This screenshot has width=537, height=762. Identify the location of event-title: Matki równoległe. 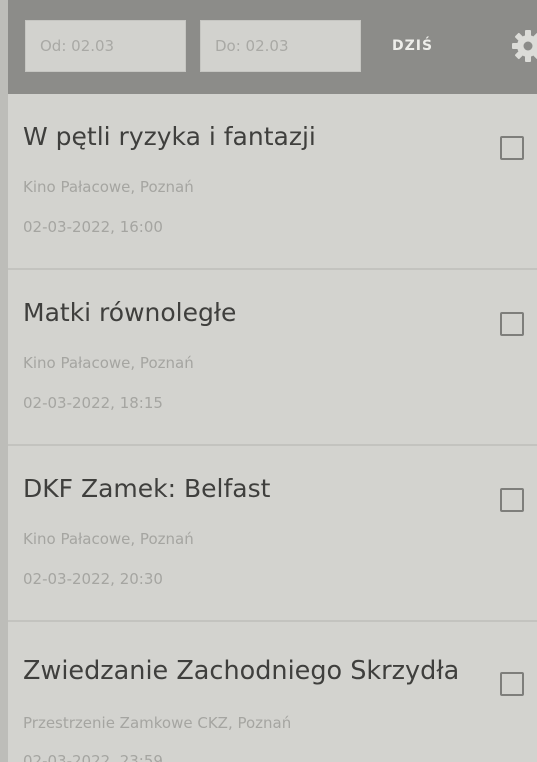
(130, 312).